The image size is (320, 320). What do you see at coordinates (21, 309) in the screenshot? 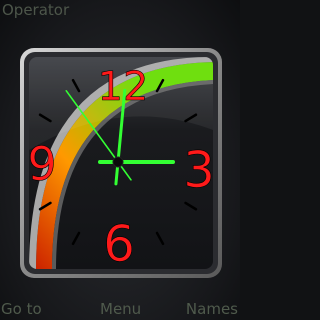
I see `softkey-goto: Go to` at bounding box center [21, 309].